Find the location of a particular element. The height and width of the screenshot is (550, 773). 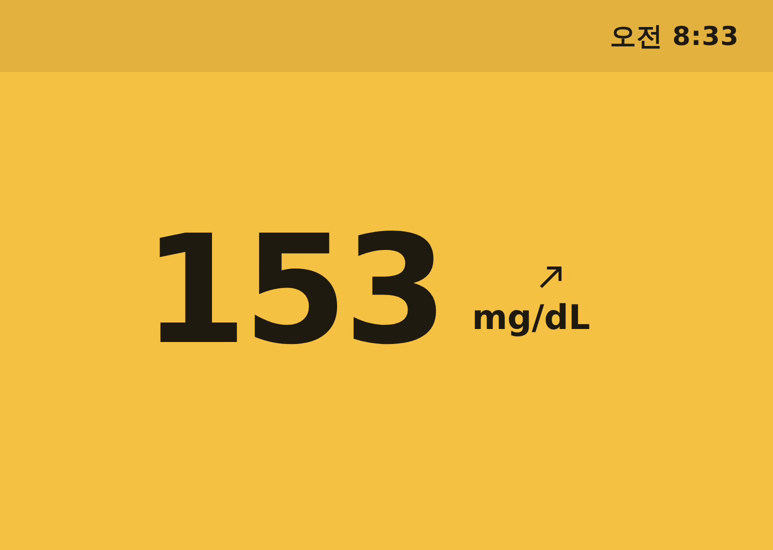

glucose-unit: mg/dL is located at coordinates (531, 318).